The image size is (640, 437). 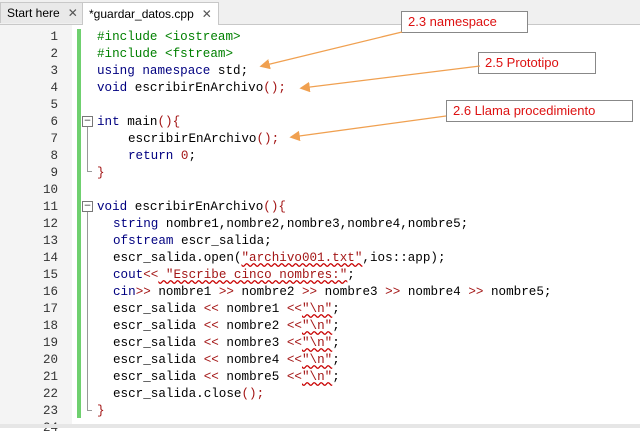 I want to click on annotation-namespace: 2.3 namespace, so click(x=464, y=22).